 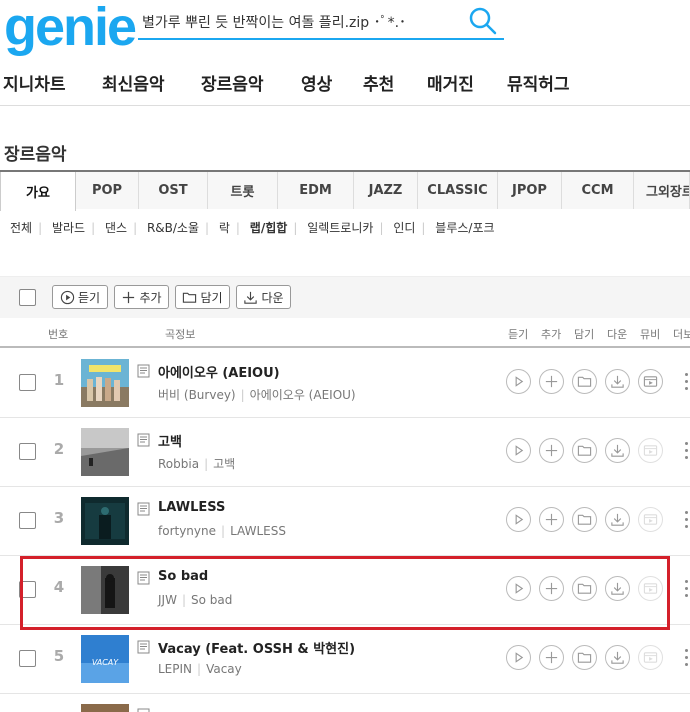 What do you see at coordinates (258, 531) in the screenshot?
I see `album-name: LAWLESS` at bounding box center [258, 531].